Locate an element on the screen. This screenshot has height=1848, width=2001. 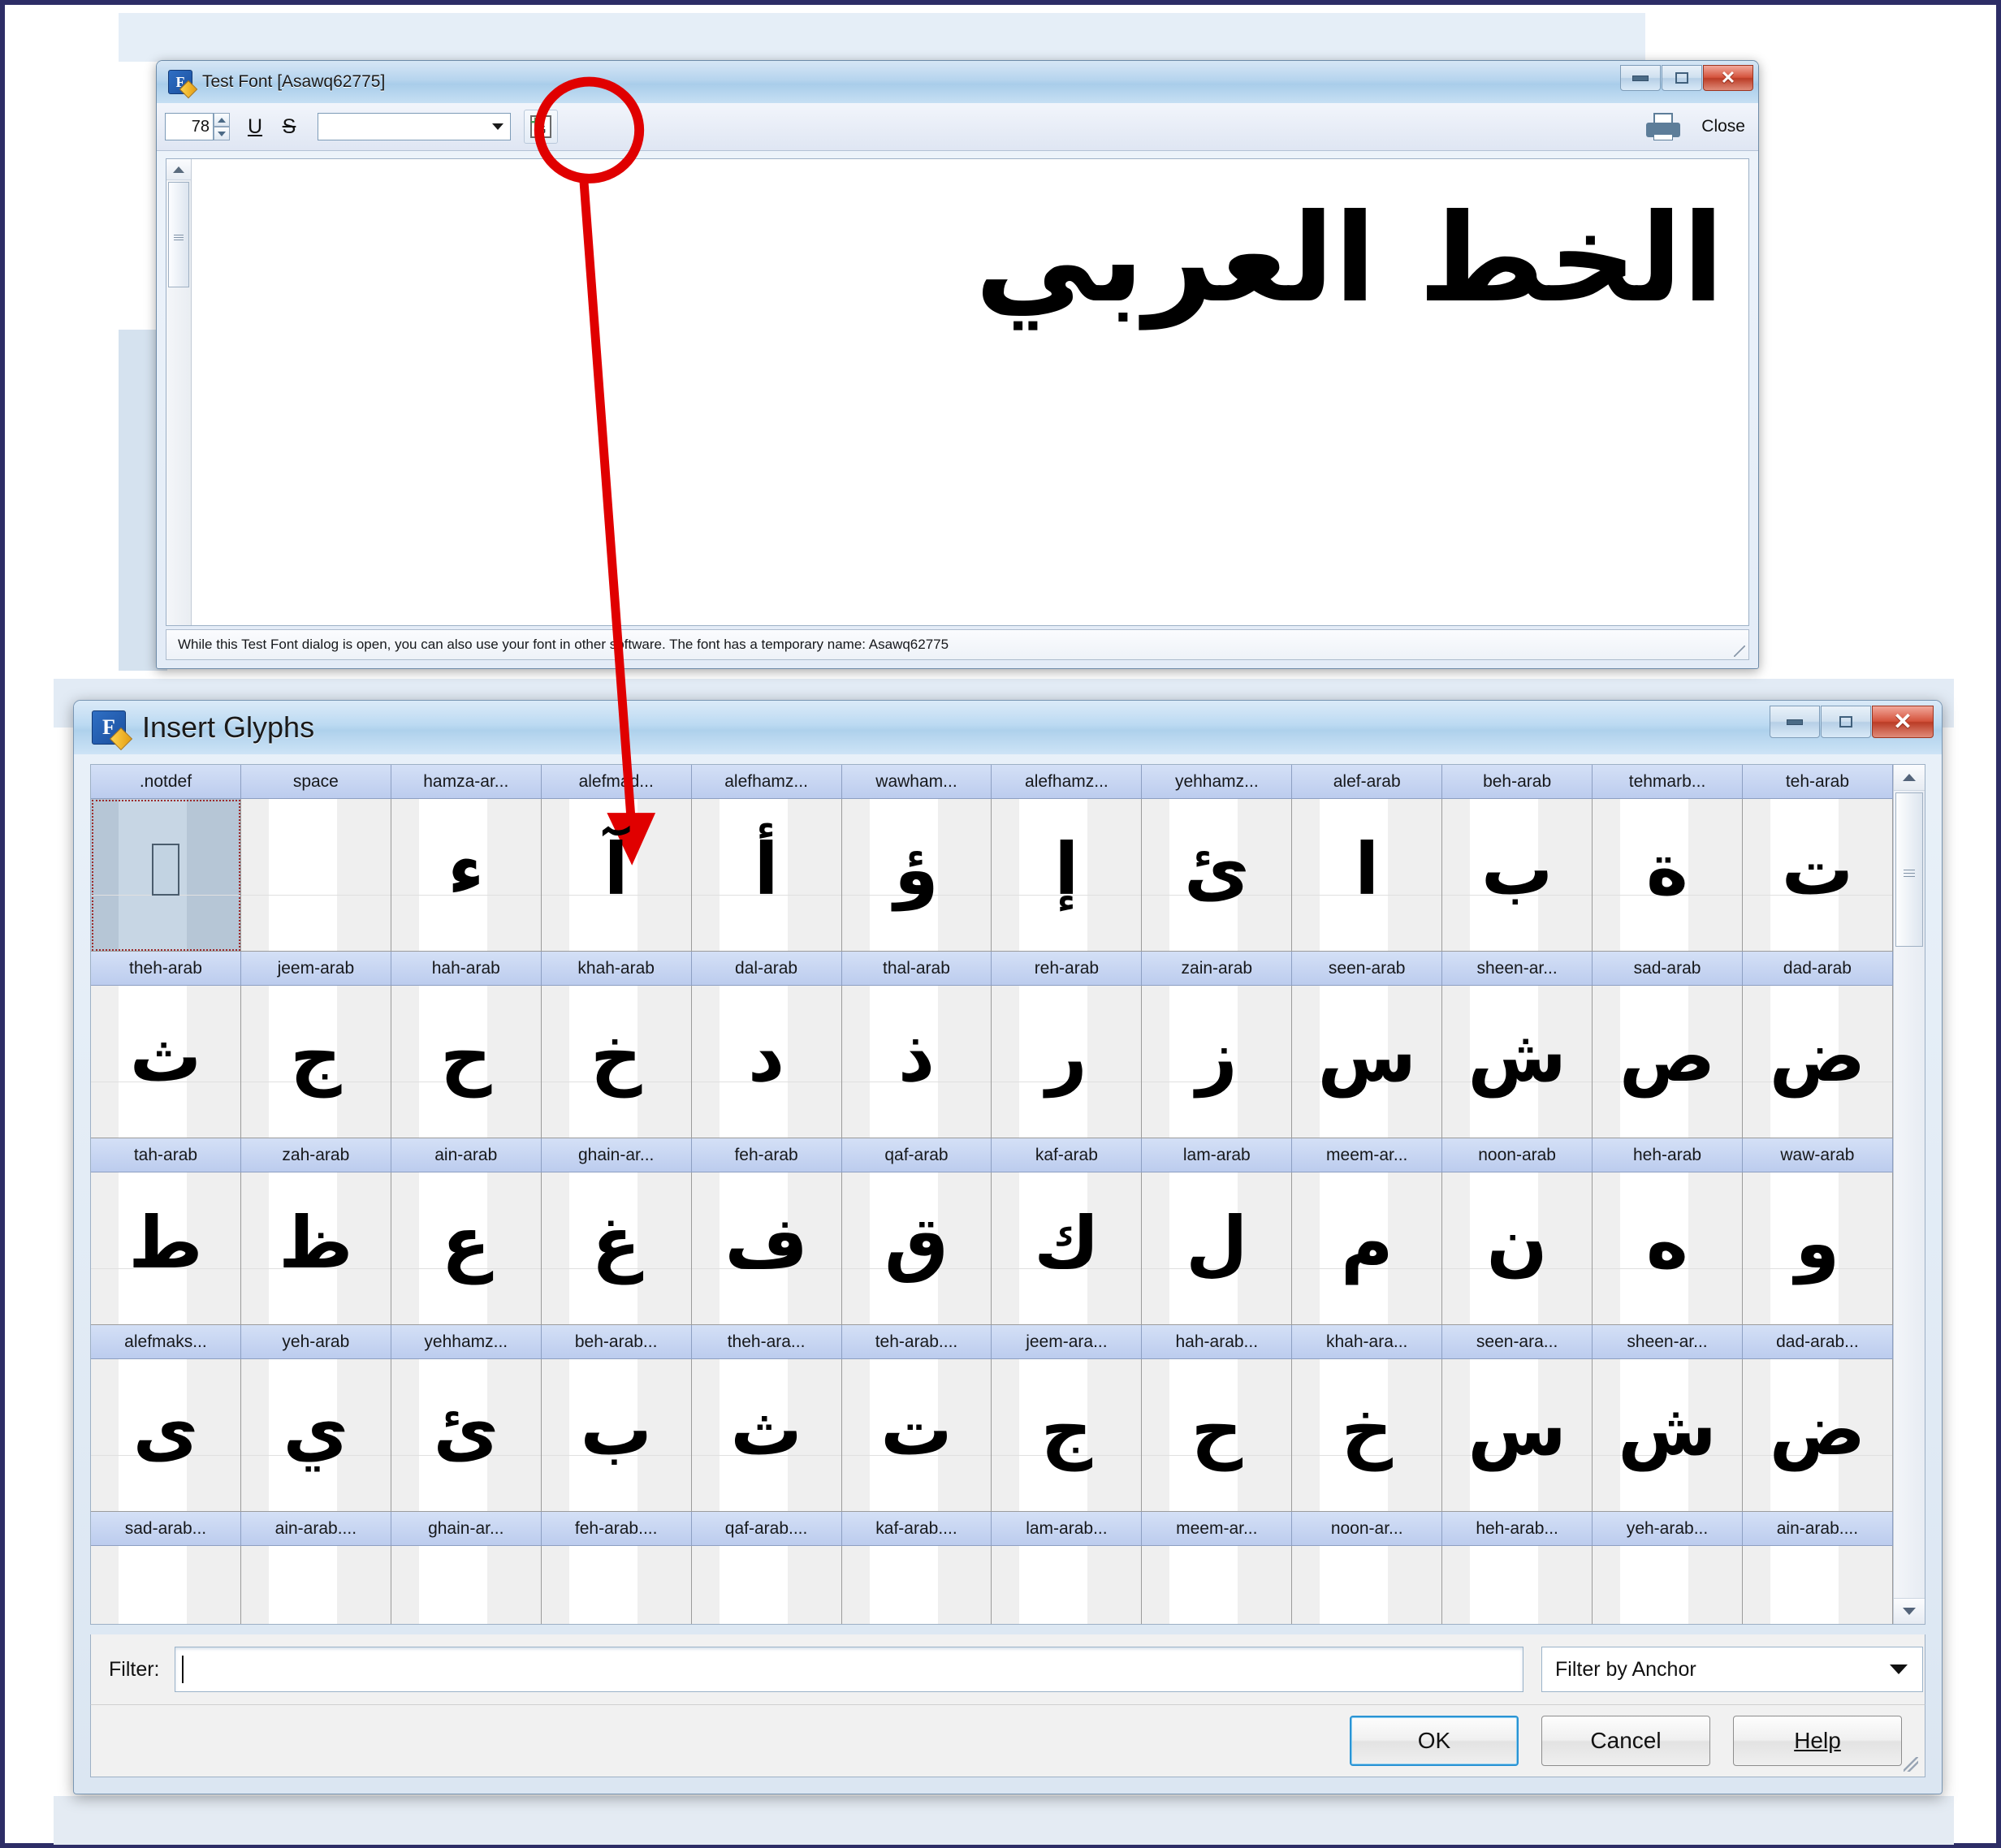
glyph-name-header: .notdef is located at coordinates (166, 782).